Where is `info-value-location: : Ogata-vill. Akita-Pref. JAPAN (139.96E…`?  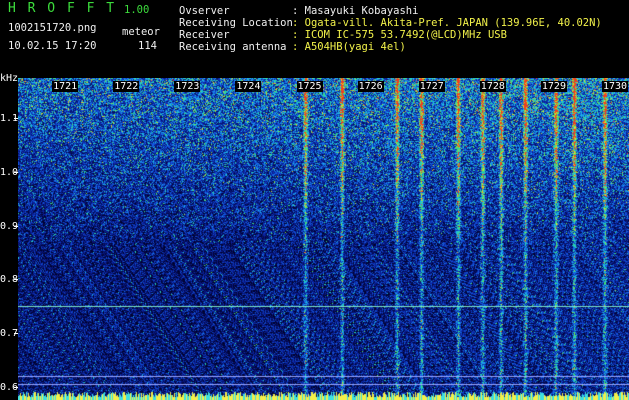 info-value-location: : Ogata-vill. Akita-Pref. JAPAN (139.96E… is located at coordinates (447, 23).